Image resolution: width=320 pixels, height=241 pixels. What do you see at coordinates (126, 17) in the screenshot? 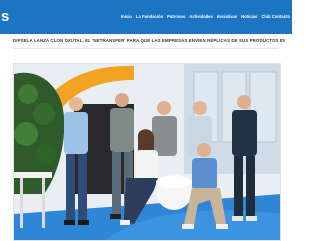
I see `nav-item-inicio: Inicio` at bounding box center [126, 17].